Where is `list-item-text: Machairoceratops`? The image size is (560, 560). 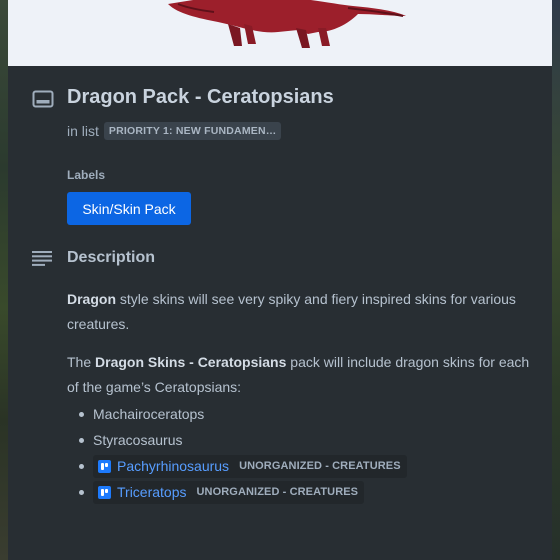 list-item-text: Machairoceratops is located at coordinates (149, 414).